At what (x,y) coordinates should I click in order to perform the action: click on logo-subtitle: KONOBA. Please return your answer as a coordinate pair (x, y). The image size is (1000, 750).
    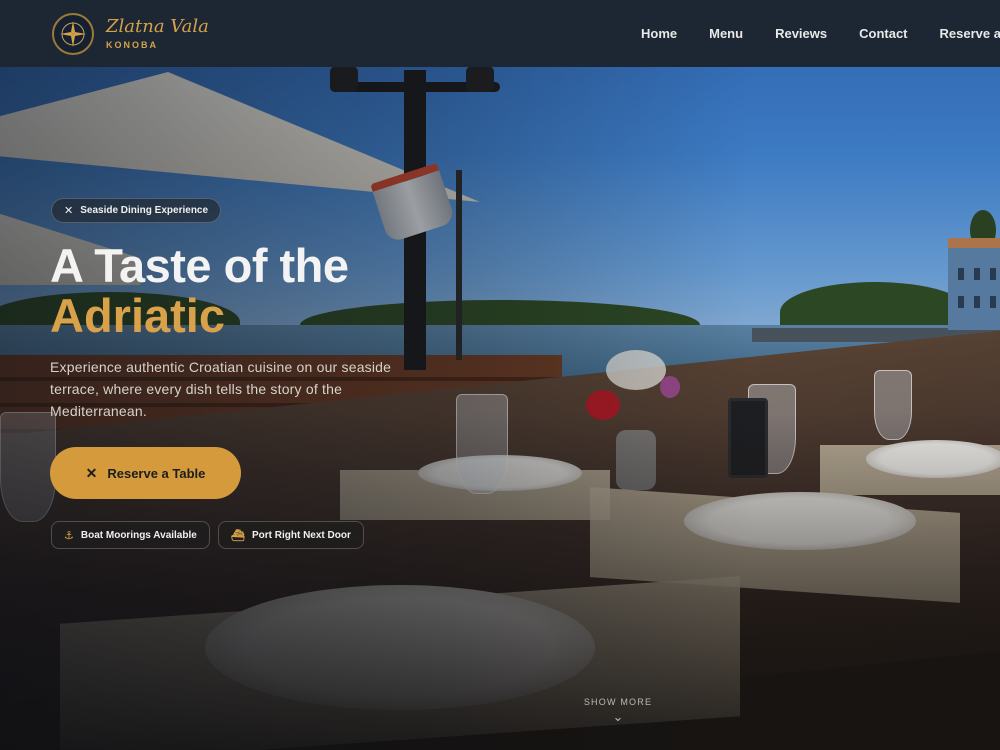
    Looking at the image, I should click on (132, 45).